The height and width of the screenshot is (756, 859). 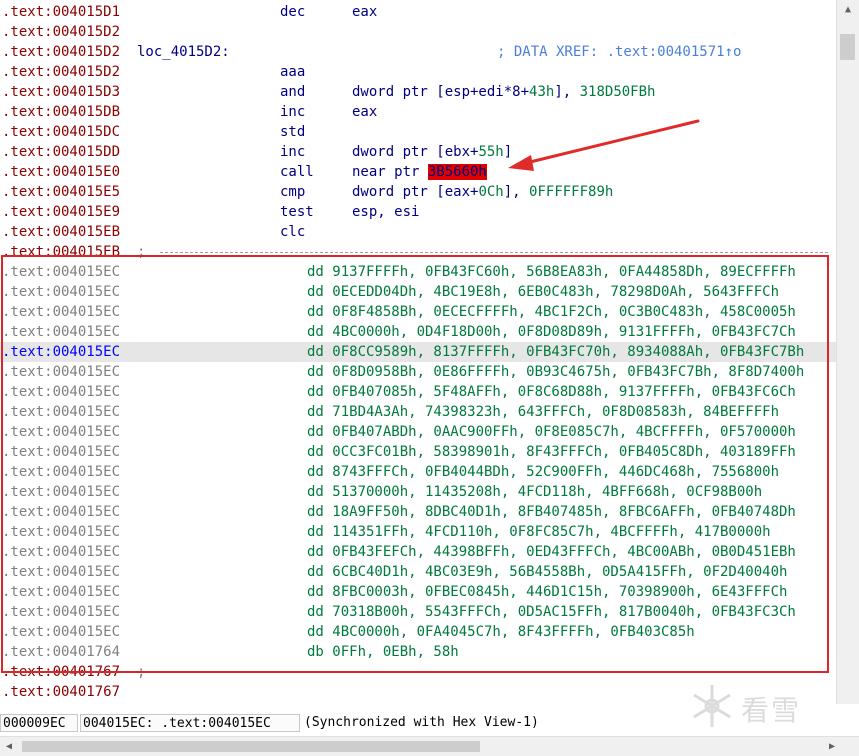 What do you see at coordinates (418, 132) in the screenshot?
I see `code-row: .text:004015DC std` at bounding box center [418, 132].